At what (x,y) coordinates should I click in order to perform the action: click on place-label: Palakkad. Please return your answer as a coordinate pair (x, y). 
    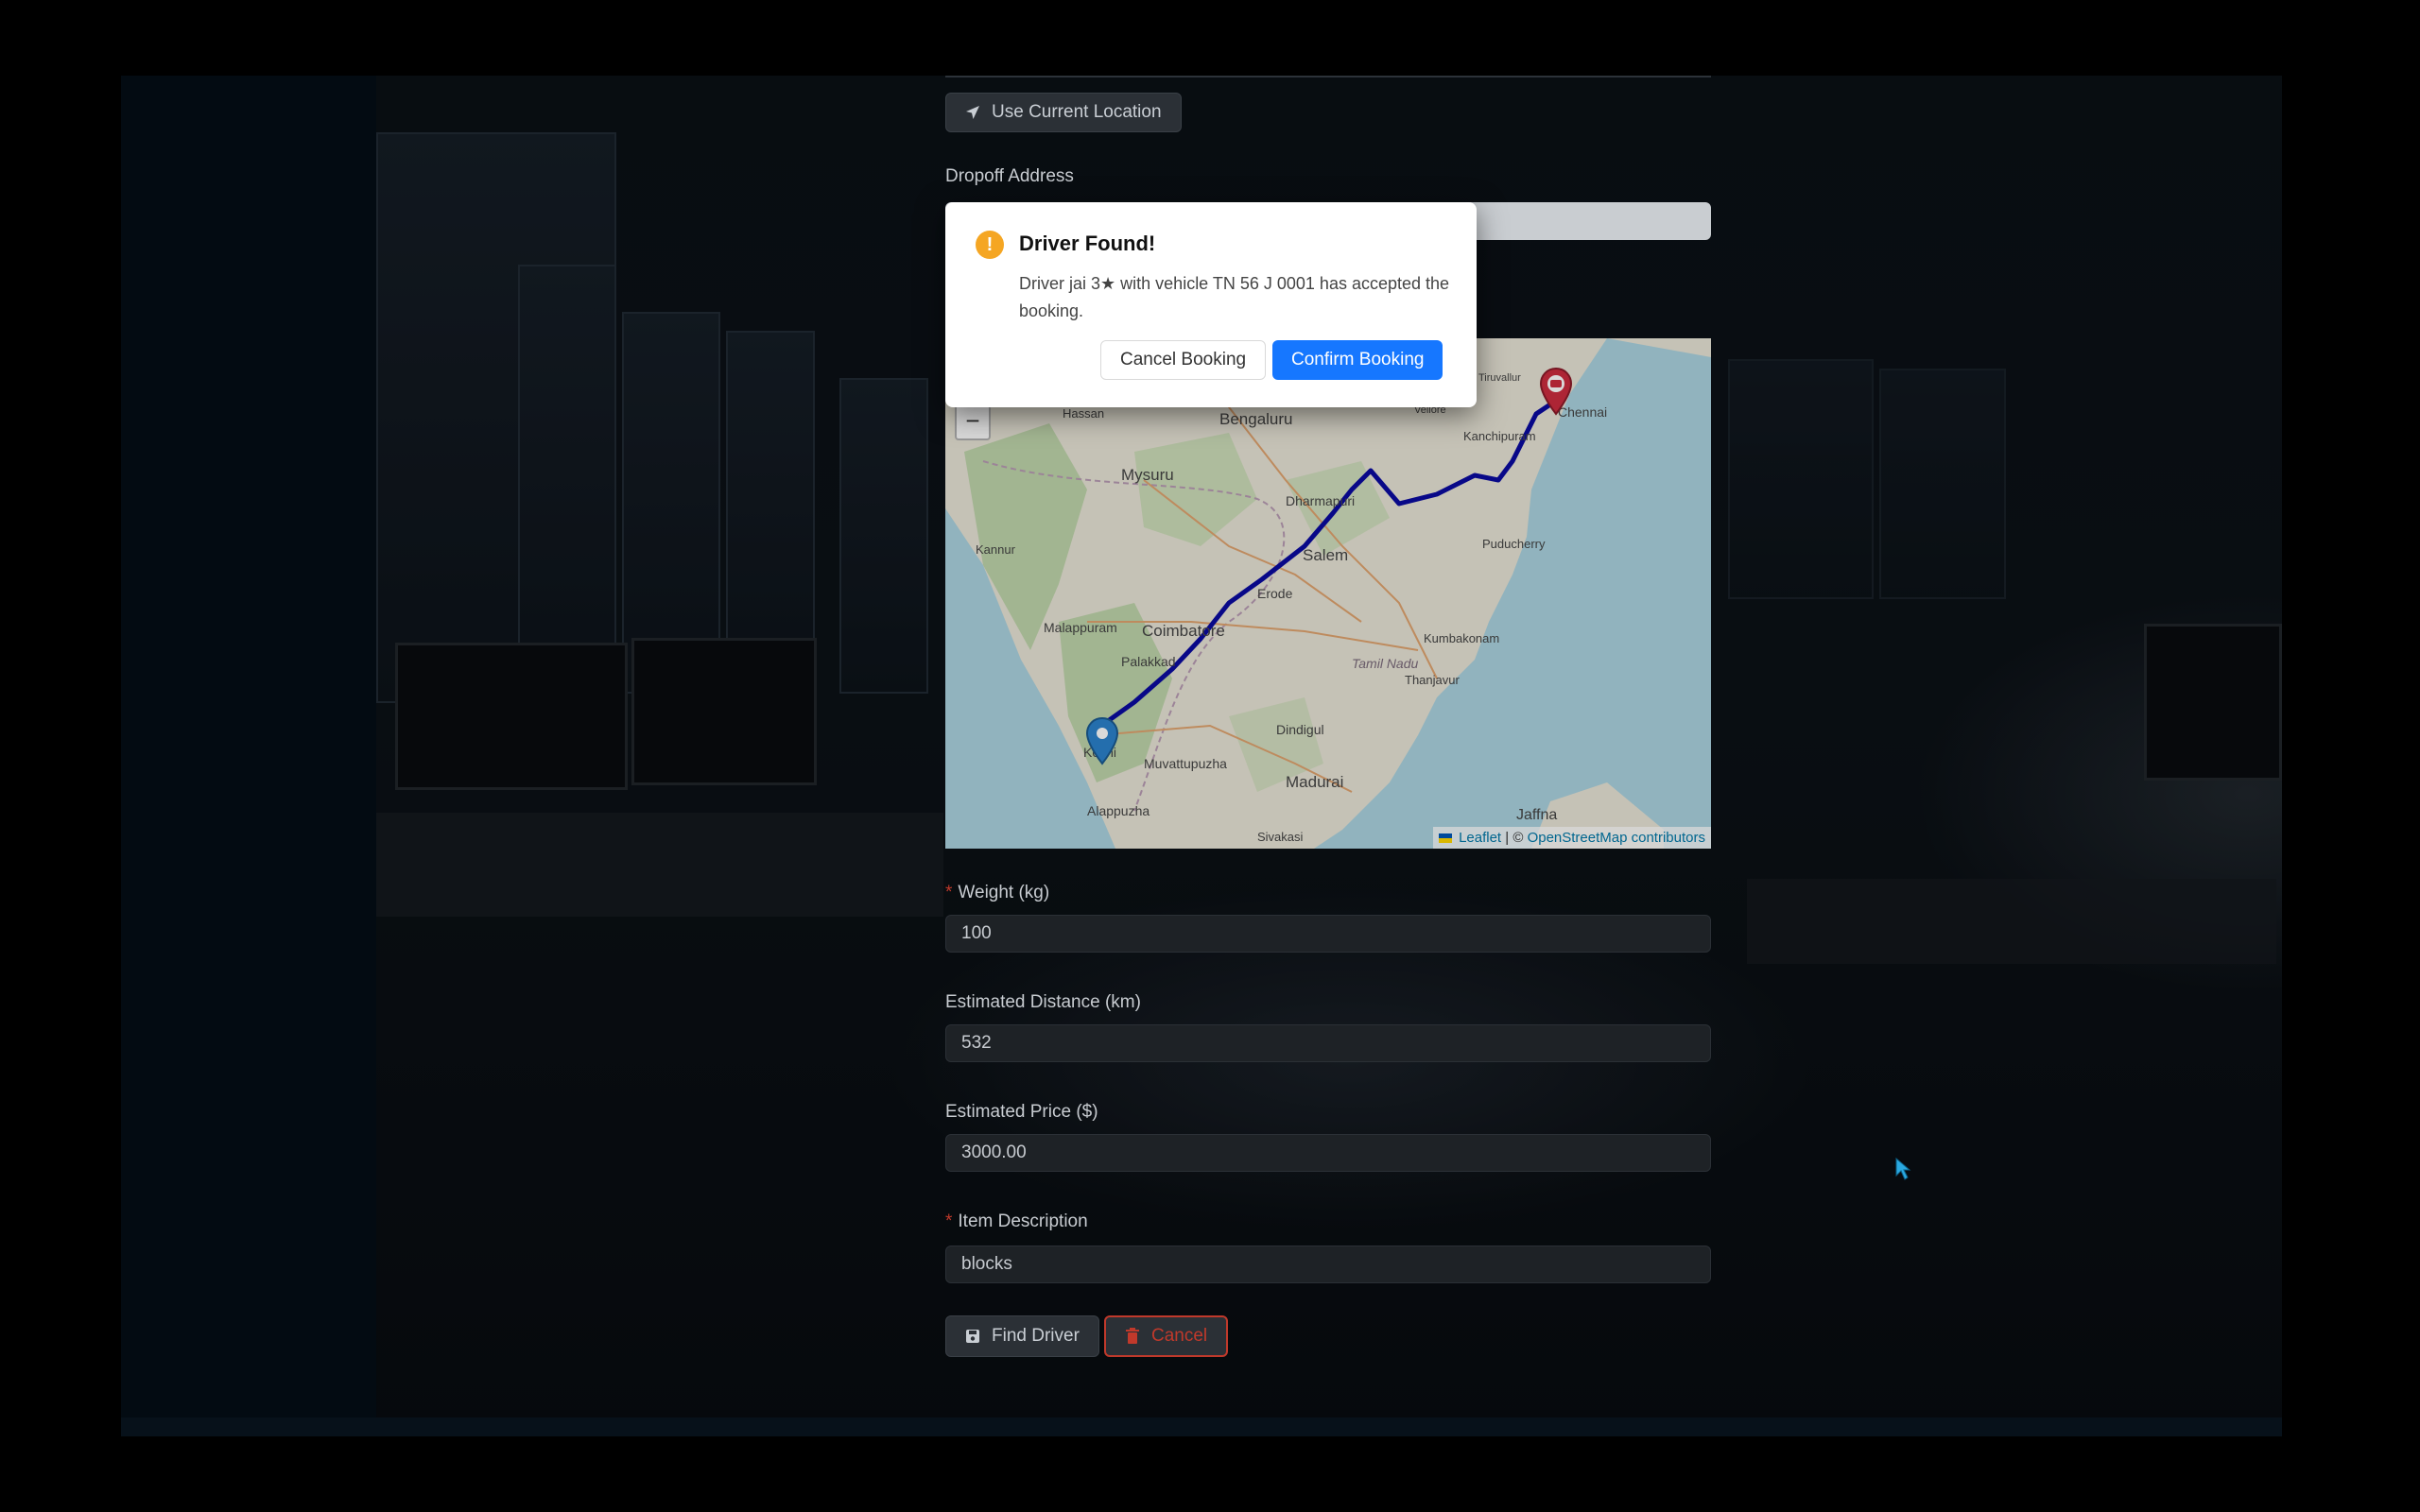
    Looking at the image, I should click on (1148, 661).